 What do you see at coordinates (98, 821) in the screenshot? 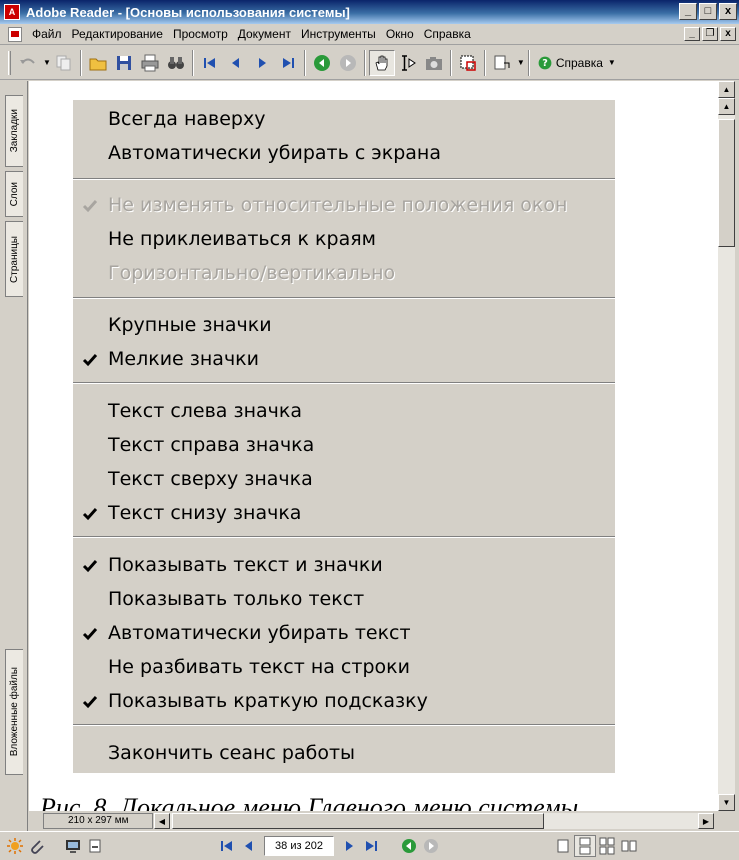
I see `page-size-display: 210 x 297 мм` at bounding box center [98, 821].